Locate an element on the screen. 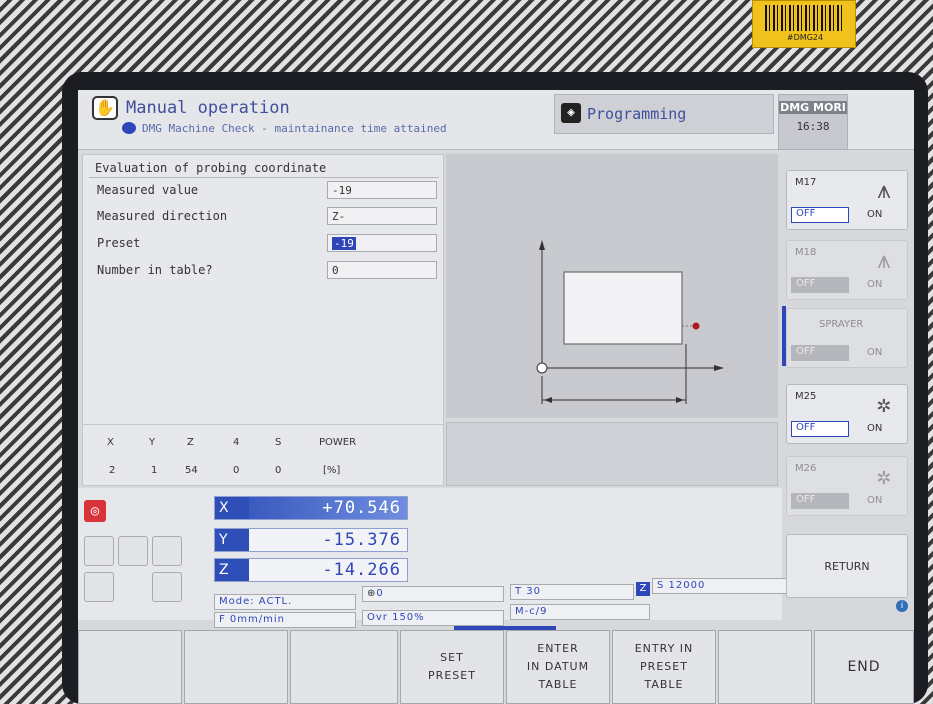 Image resolution: width=933 pixels, height=704 pixels. return-label: RETURN is located at coordinates (847, 566).